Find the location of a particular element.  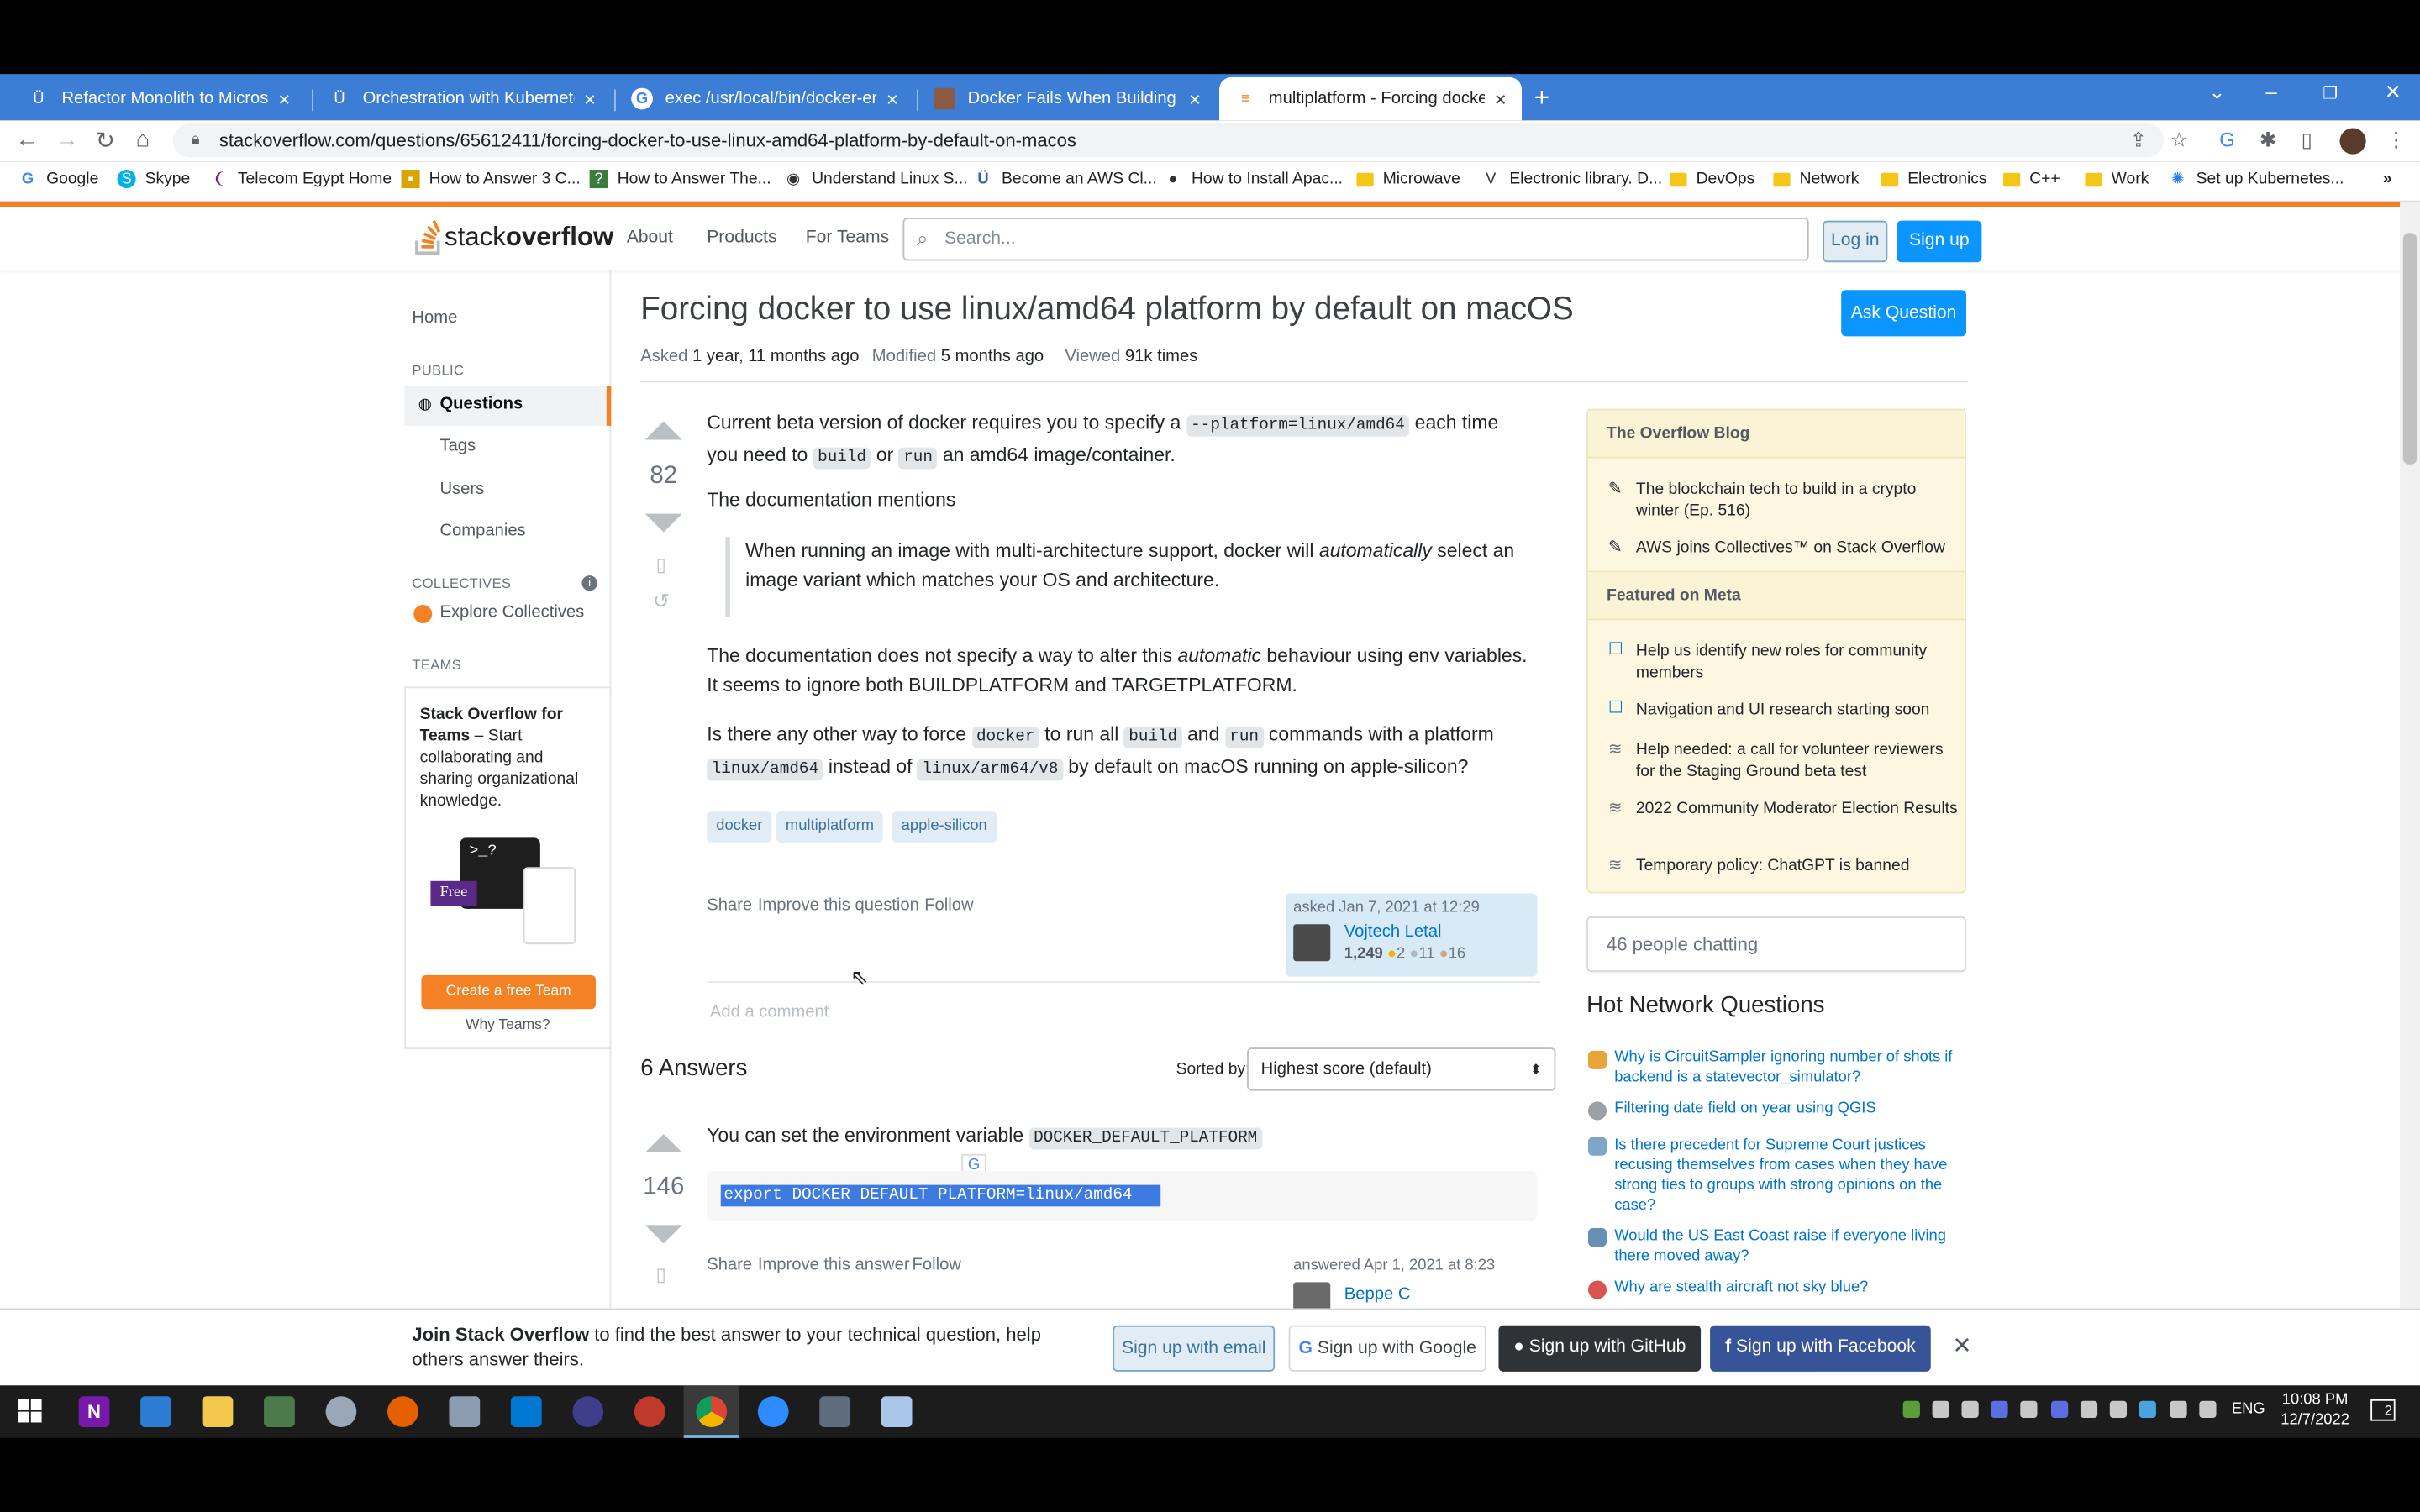

menu-icon: ⋮ is located at coordinates (2396, 140).